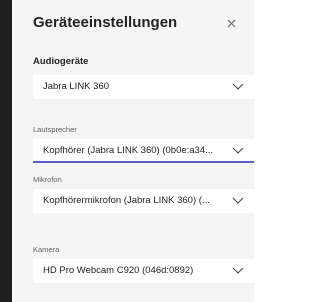 The width and height of the screenshot is (320, 302). What do you see at coordinates (46, 249) in the screenshot?
I see `camera-label: Kamera` at bounding box center [46, 249].